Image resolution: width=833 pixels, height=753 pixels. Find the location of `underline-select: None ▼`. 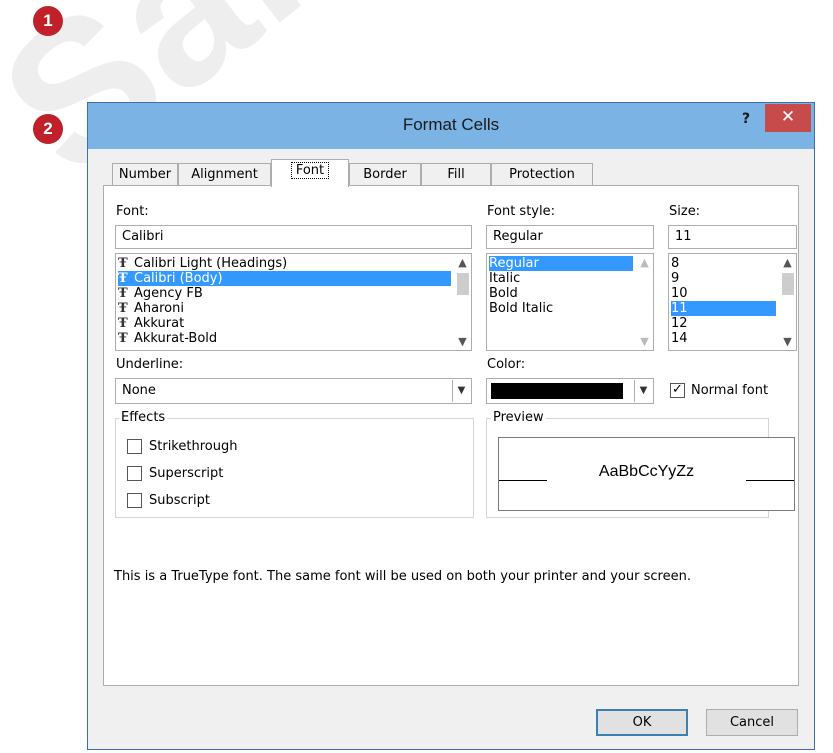

underline-select: None ▼ is located at coordinates (293, 391).